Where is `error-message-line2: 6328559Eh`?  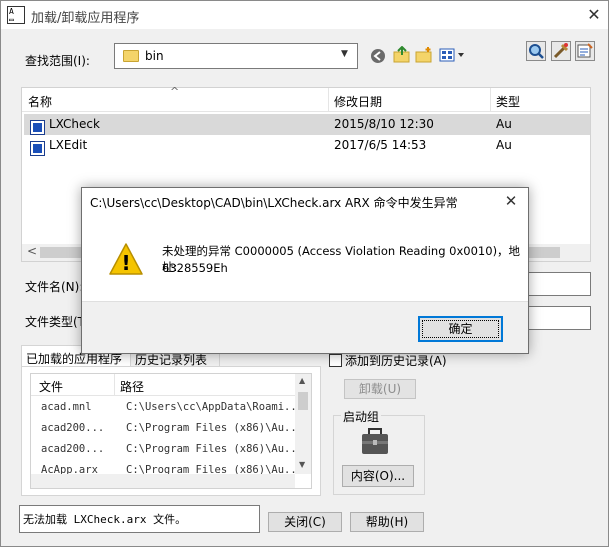
error-message-line2: 6328559Eh is located at coordinates (195, 268).